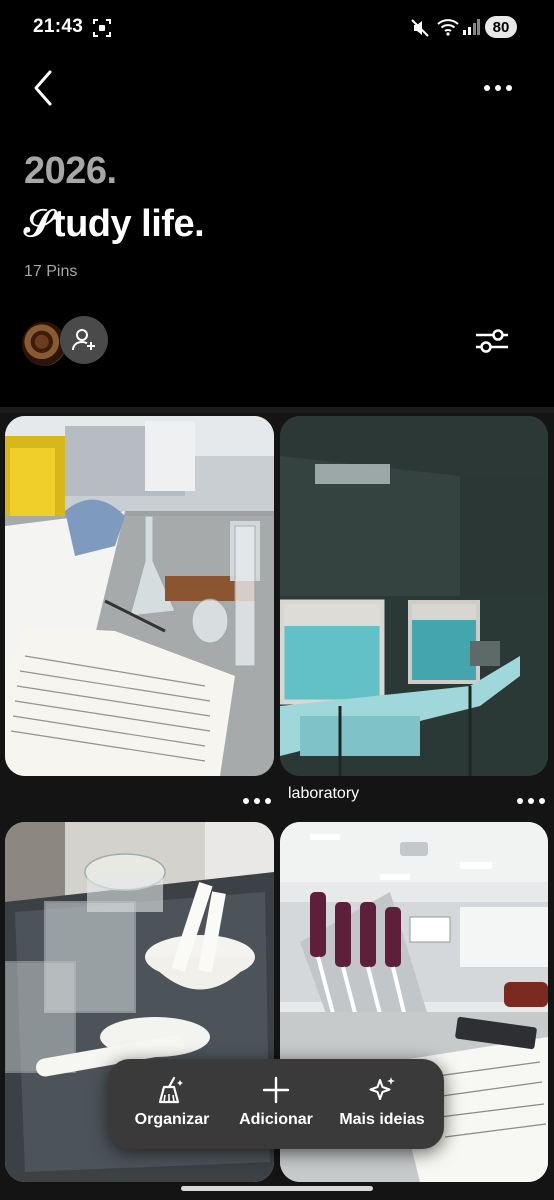  What do you see at coordinates (504, 88) in the screenshot?
I see `more-options-button` at bounding box center [504, 88].